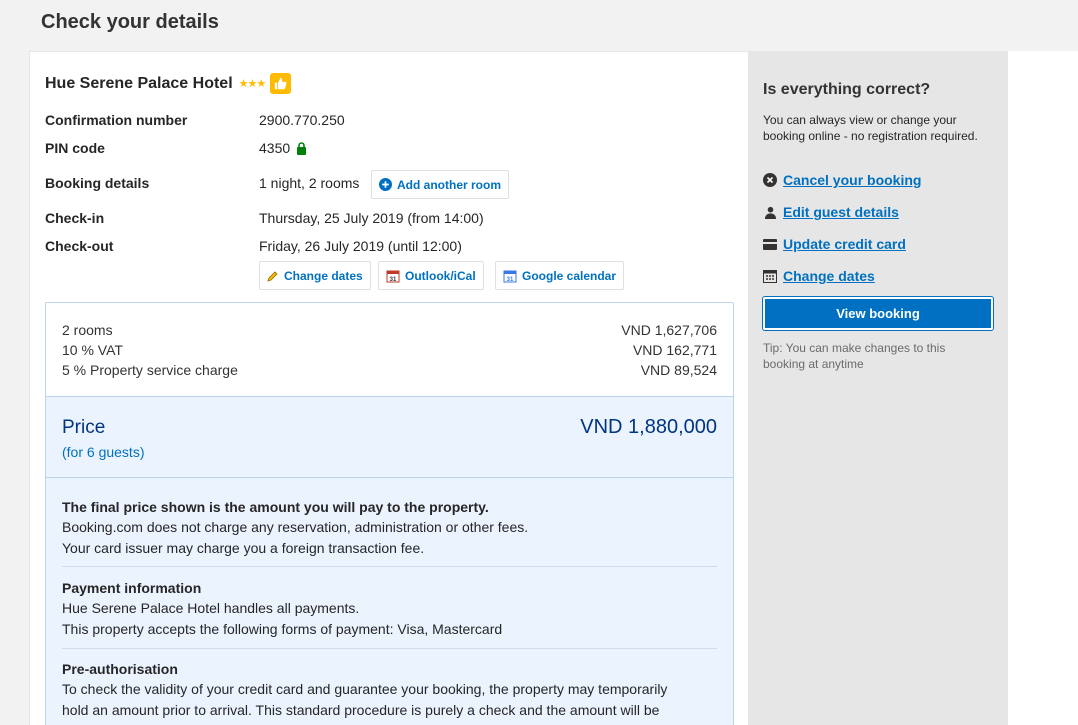 The height and width of the screenshot is (725, 1078). Describe the element at coordinates (302, 120) in the screenshot. I see `confirmation-number-value: 2900.770.250` at that location.